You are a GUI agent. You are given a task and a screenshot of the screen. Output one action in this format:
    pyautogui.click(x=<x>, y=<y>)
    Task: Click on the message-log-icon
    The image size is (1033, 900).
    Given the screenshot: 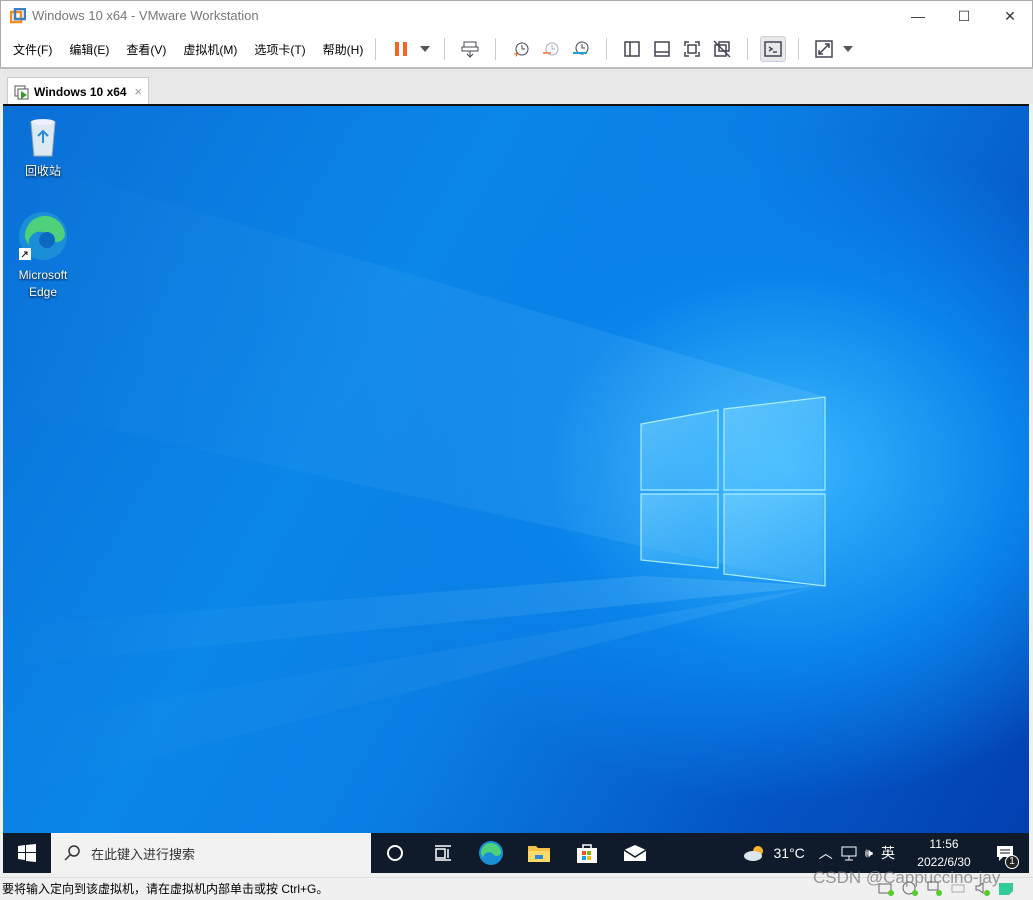 What is the action you would take?
    pyautogui.click(x=1006, y=888)
    